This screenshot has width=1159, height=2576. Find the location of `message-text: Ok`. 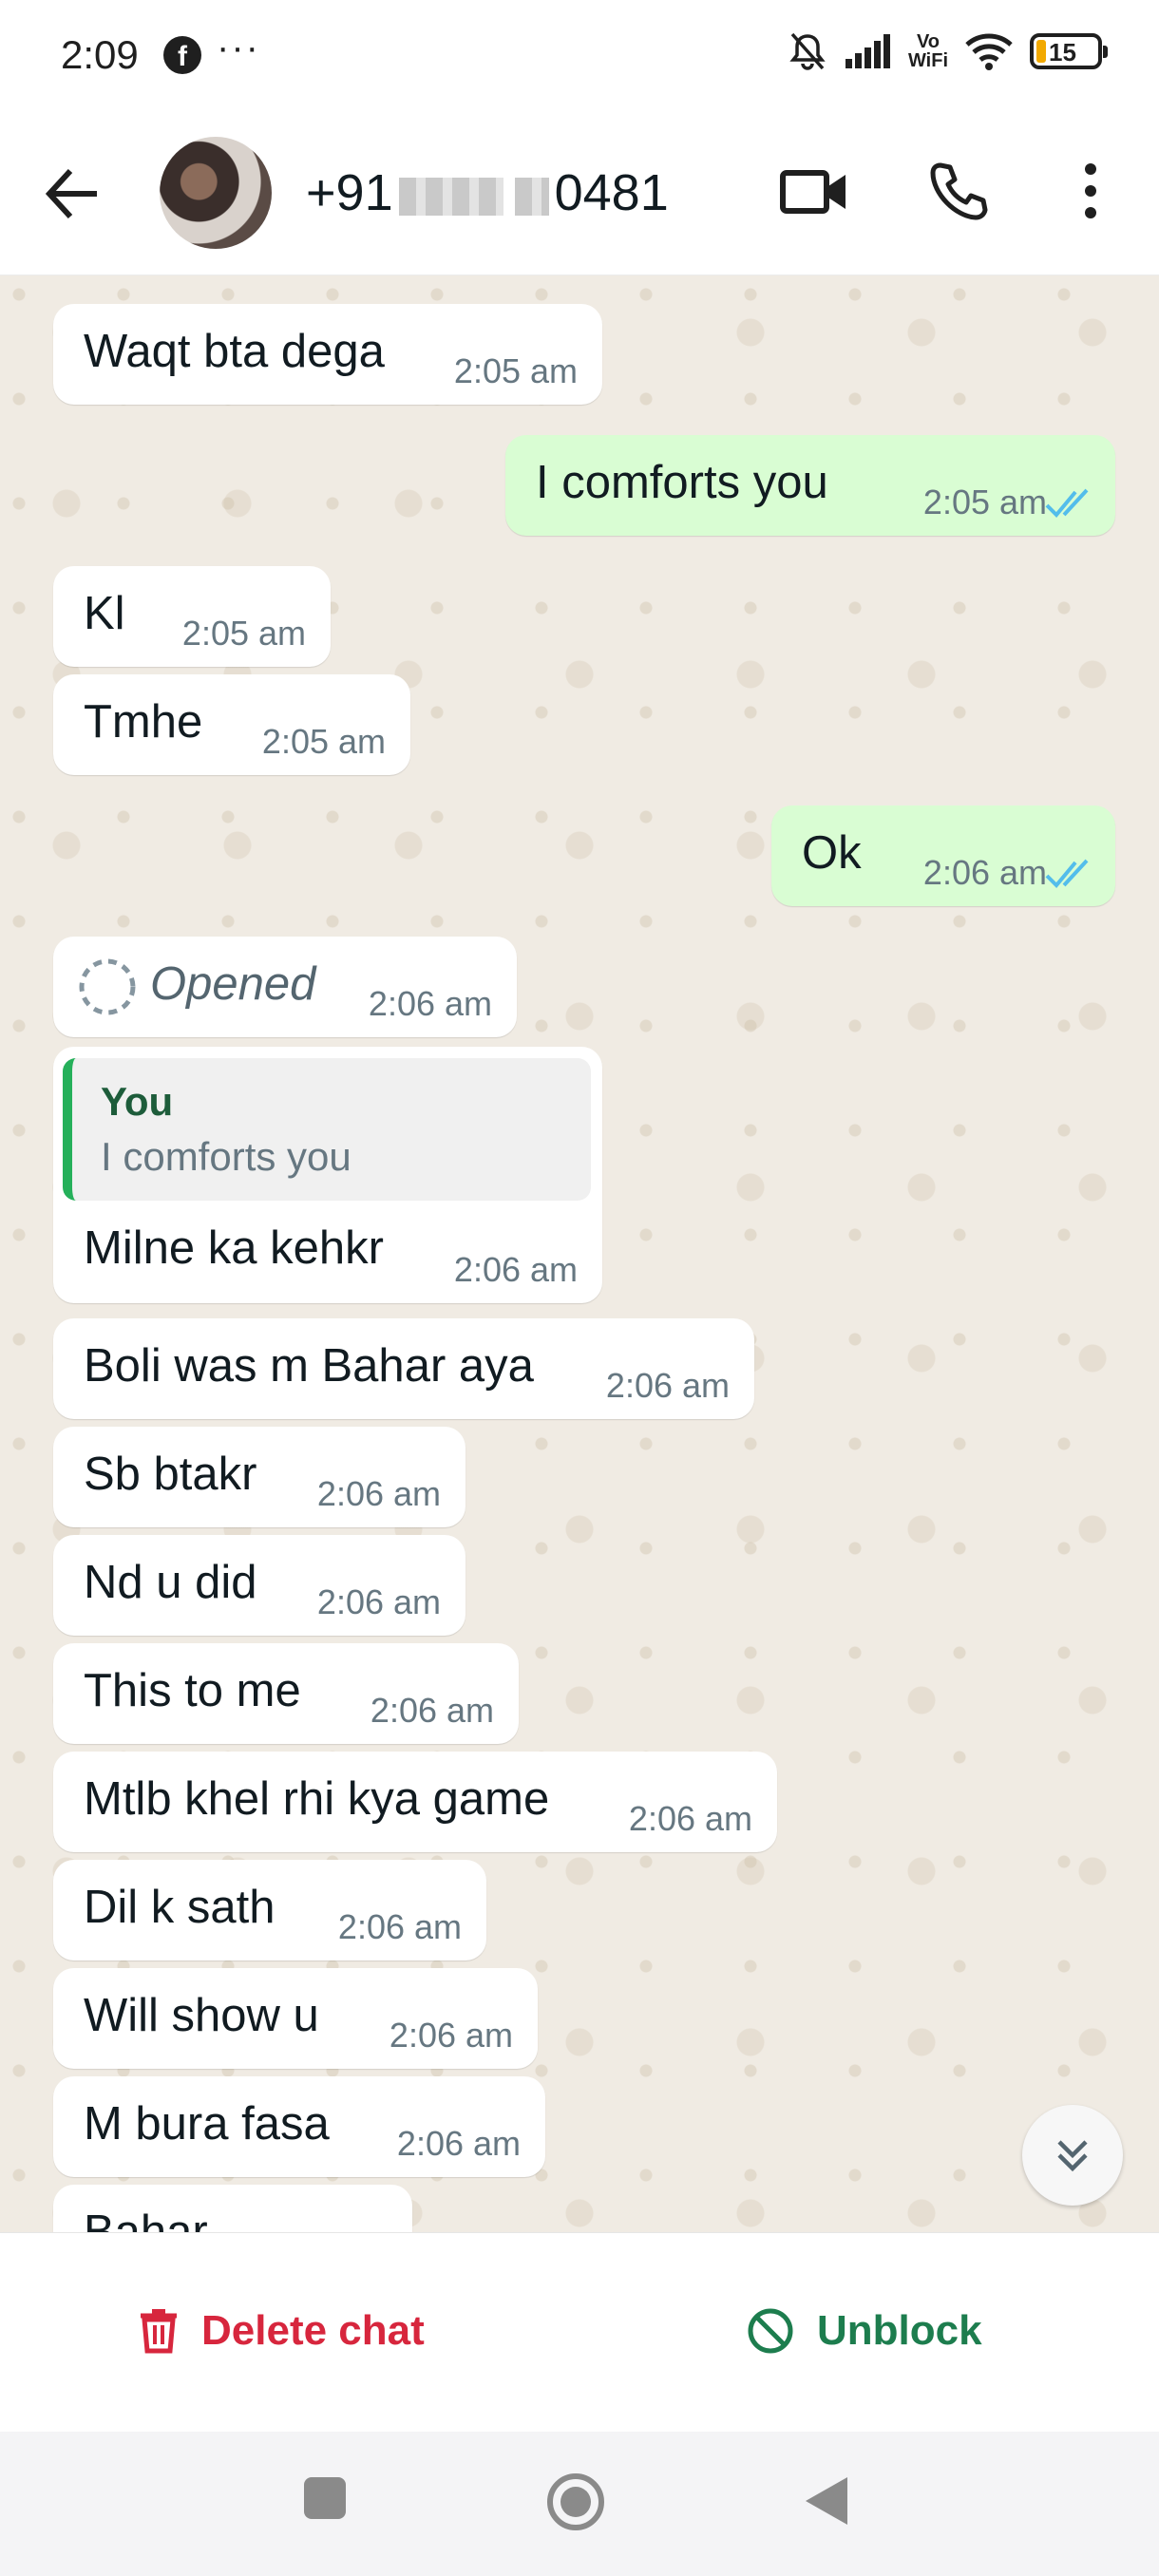

message-text: Ok is located at coordinates (832, 853).